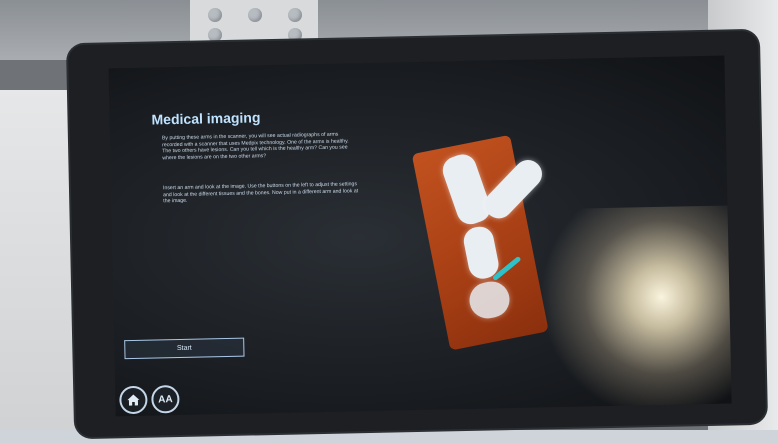  I want to click on home-button, so click(133, 400).